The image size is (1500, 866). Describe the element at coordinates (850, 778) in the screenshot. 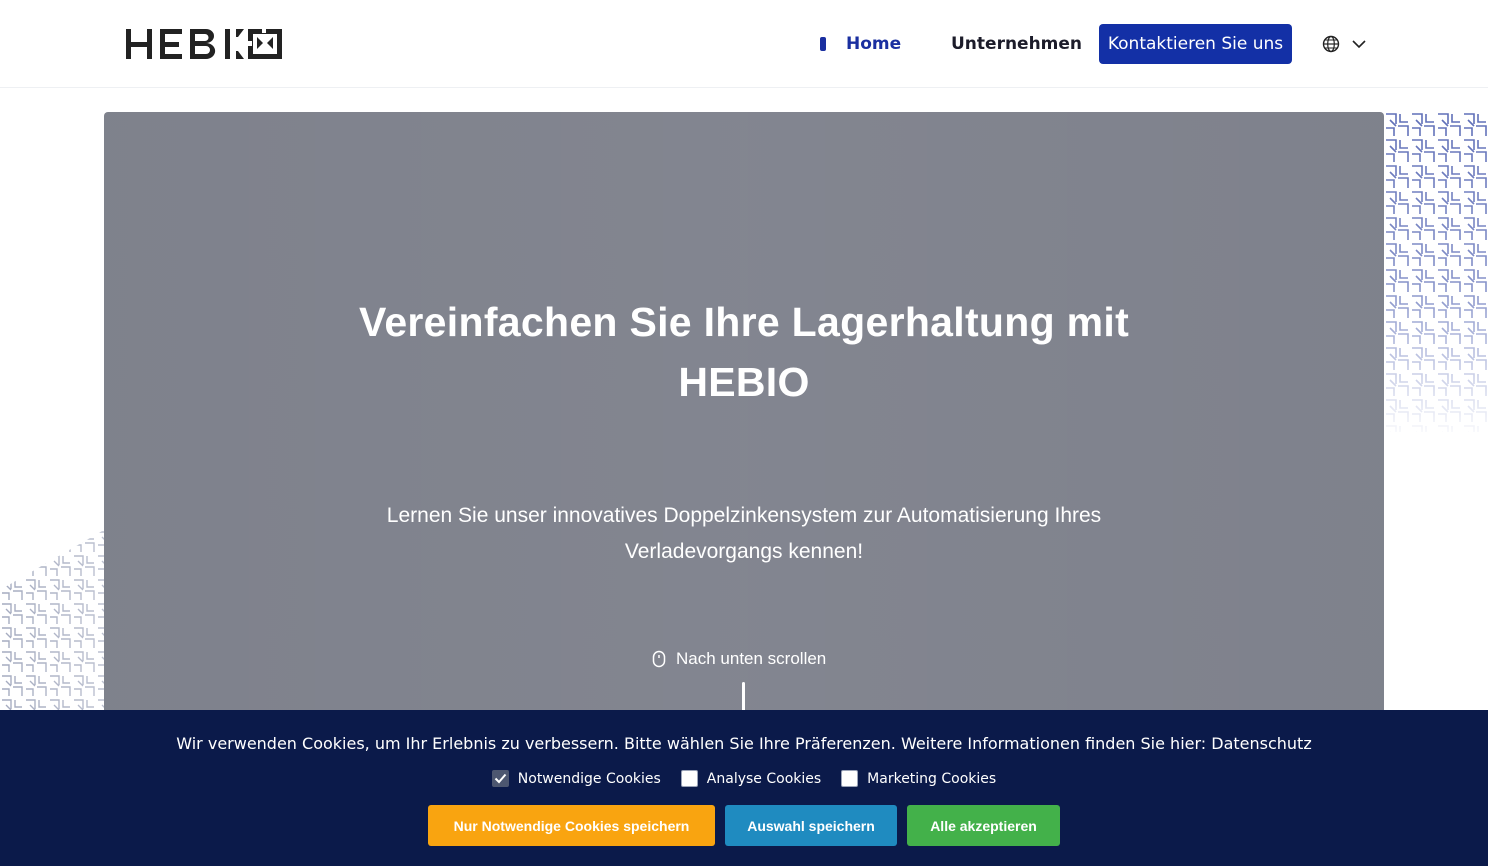

I see `checkbox-marketing` at that location.